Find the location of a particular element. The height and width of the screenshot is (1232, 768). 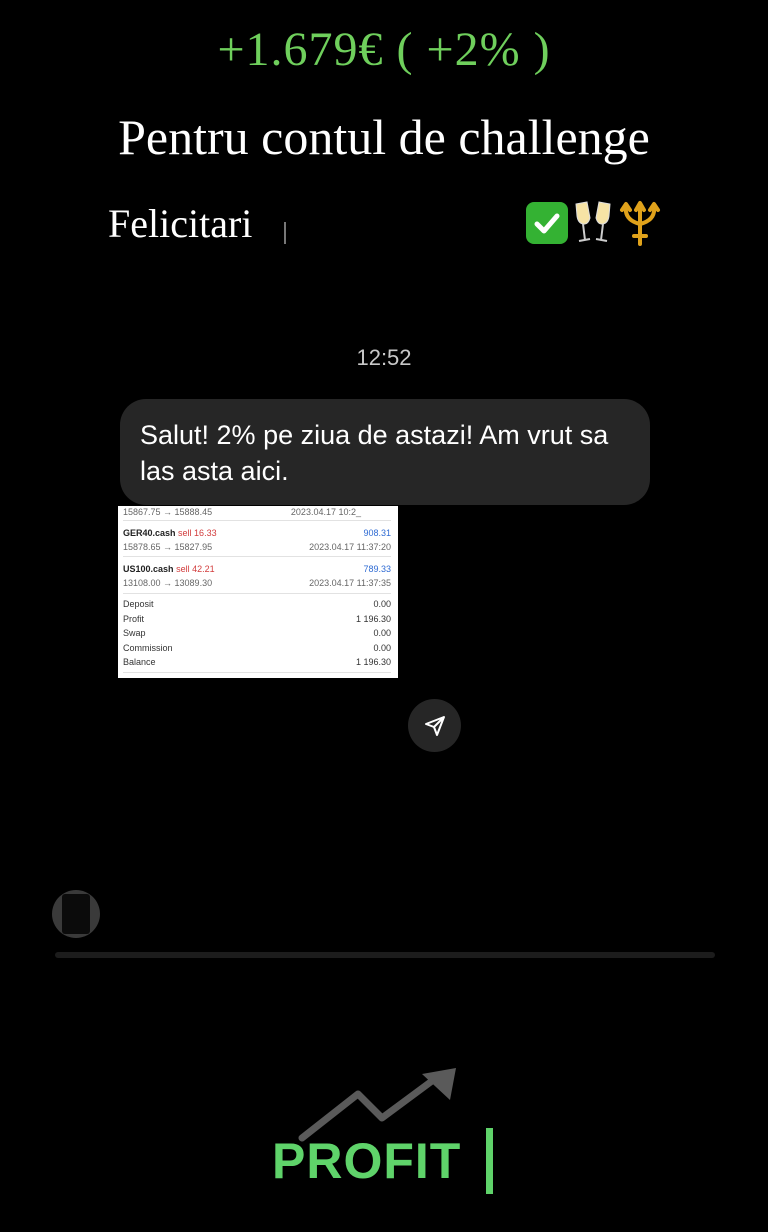

summary-label: Commission is located at coordinates (148, 648).